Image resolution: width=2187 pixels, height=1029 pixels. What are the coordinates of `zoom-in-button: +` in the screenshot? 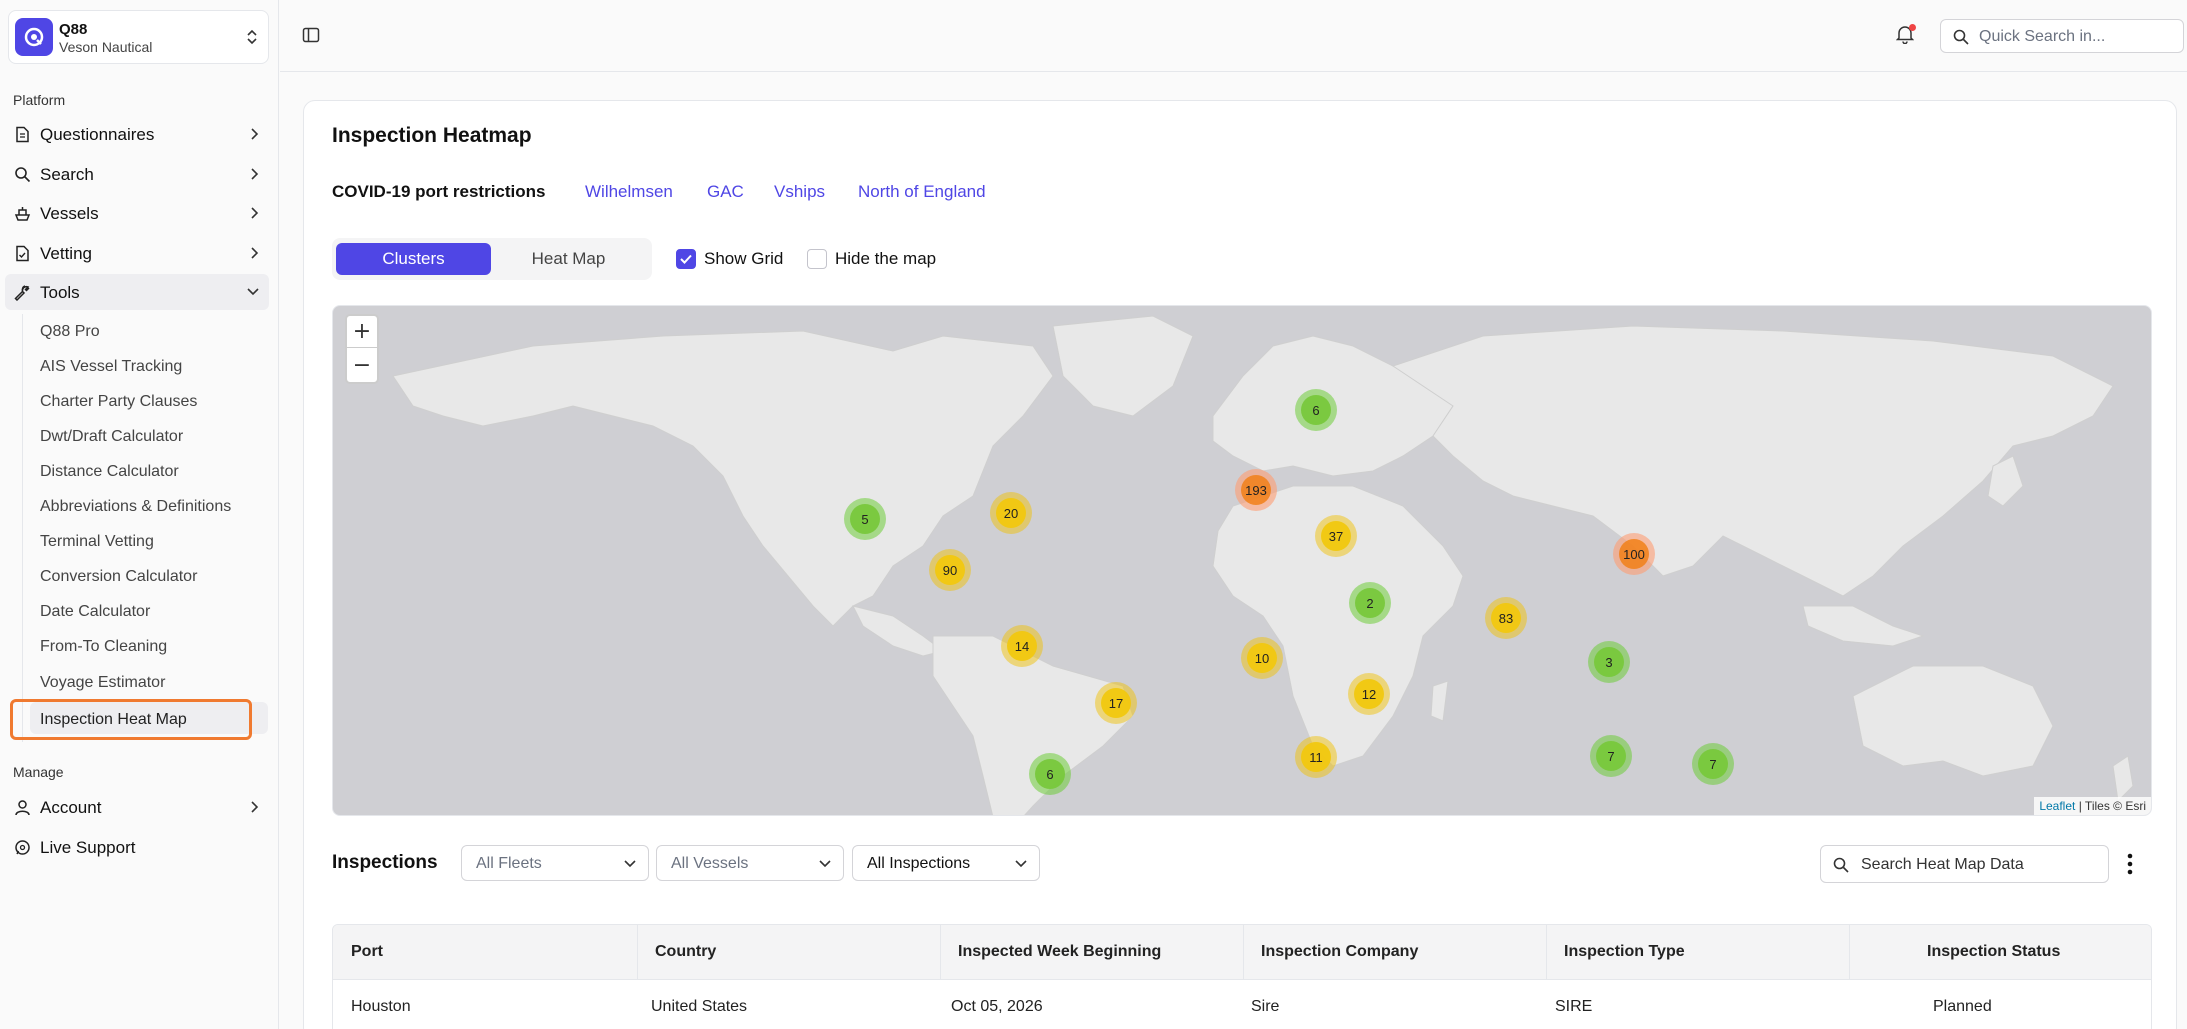 It's located at (362, 332).